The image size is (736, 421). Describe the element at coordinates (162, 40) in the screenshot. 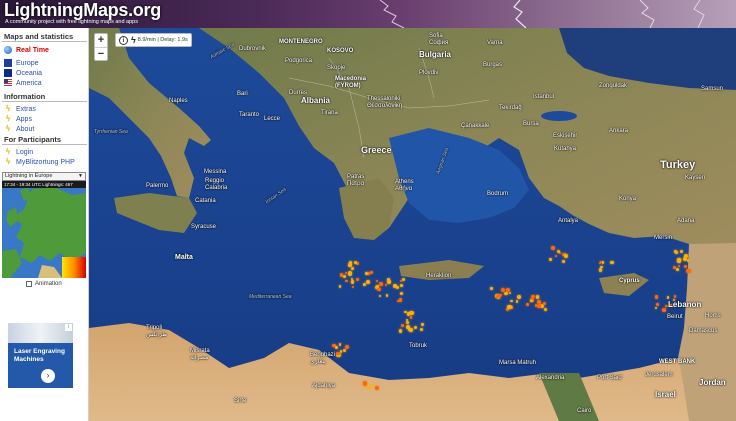

I see `strike-rate-text: 8.9/min | Delay: 1.9s` at that location.